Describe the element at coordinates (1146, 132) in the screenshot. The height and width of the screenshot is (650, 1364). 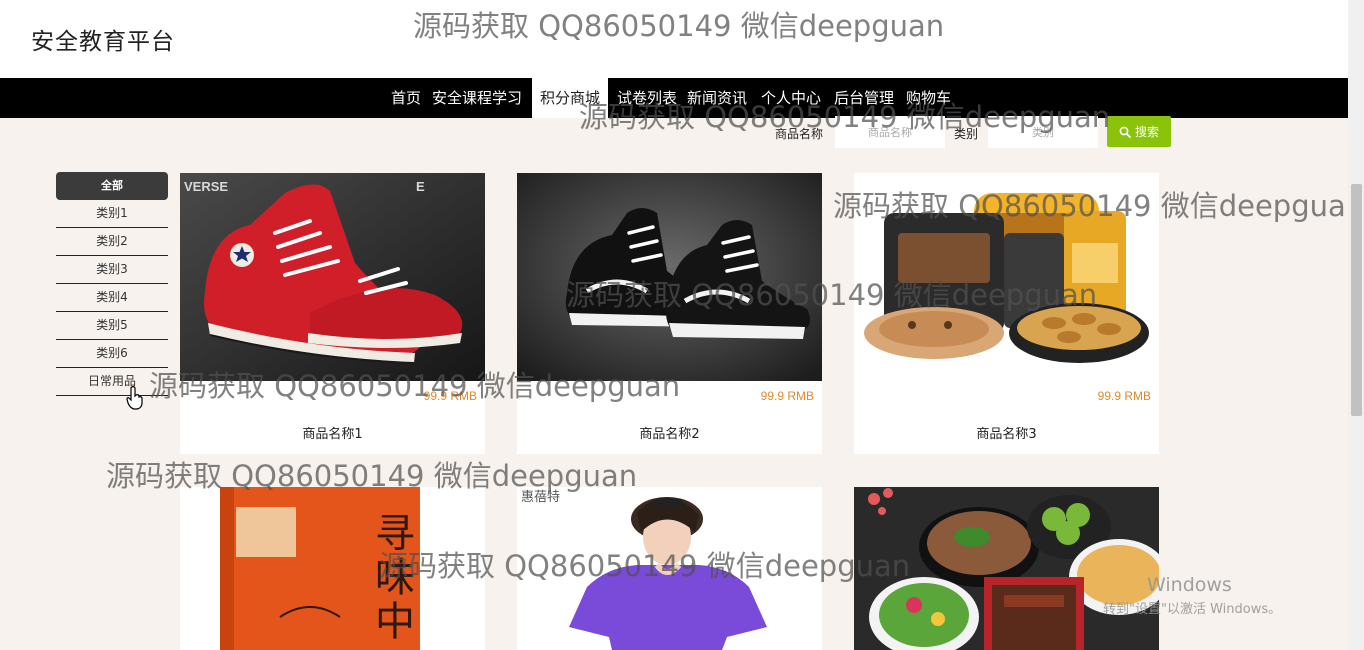
I see `search-button-label: 搜索` at that location.